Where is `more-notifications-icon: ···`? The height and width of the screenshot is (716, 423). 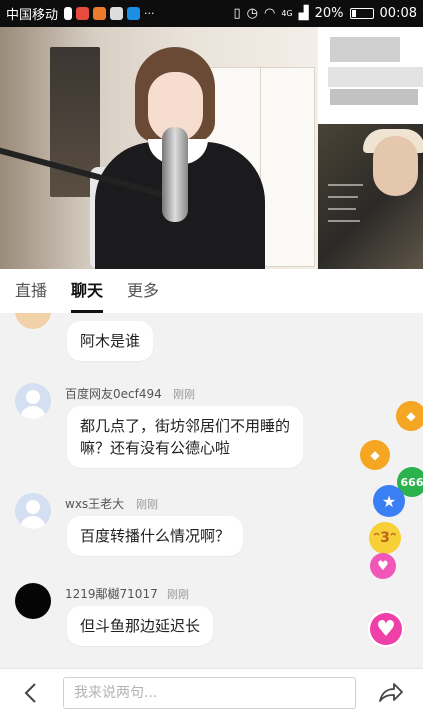
more-notifications-icon: ··· is located at coordinates (149, 13).